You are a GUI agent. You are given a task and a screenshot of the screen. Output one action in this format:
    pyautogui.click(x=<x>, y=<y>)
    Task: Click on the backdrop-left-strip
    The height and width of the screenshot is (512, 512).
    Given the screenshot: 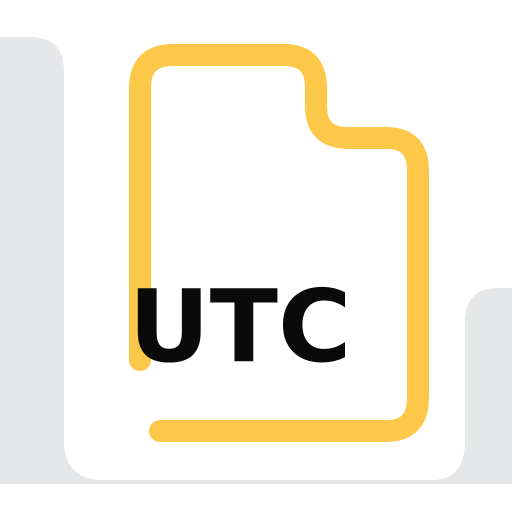 What is the action you would take?
    pyautogui.click(x=32, y=260)
    